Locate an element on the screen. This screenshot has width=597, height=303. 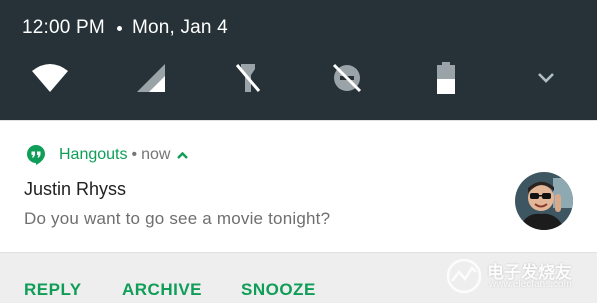
cellular-tile is located at coordinates (151, 78).